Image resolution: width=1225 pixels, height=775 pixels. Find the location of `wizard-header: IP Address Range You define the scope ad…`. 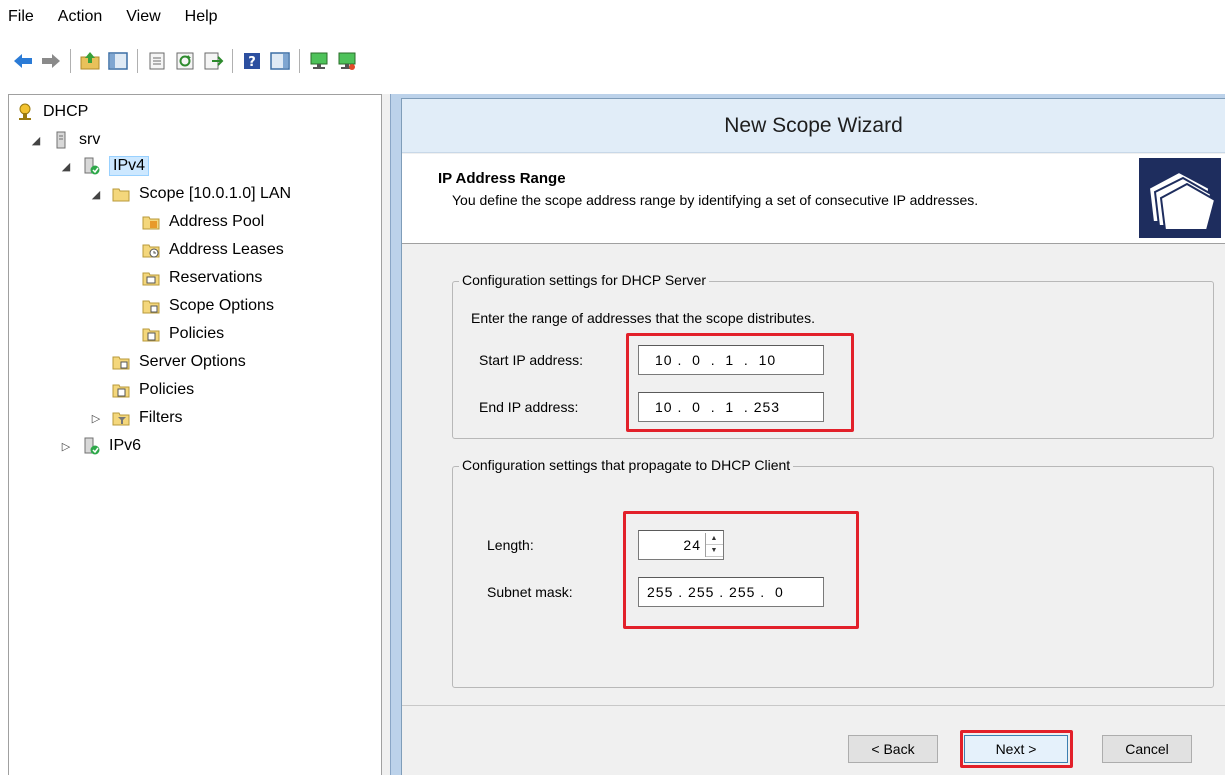

wizard-header: IP Address Range You define the scope ad… is located at coordinates (813, 199).